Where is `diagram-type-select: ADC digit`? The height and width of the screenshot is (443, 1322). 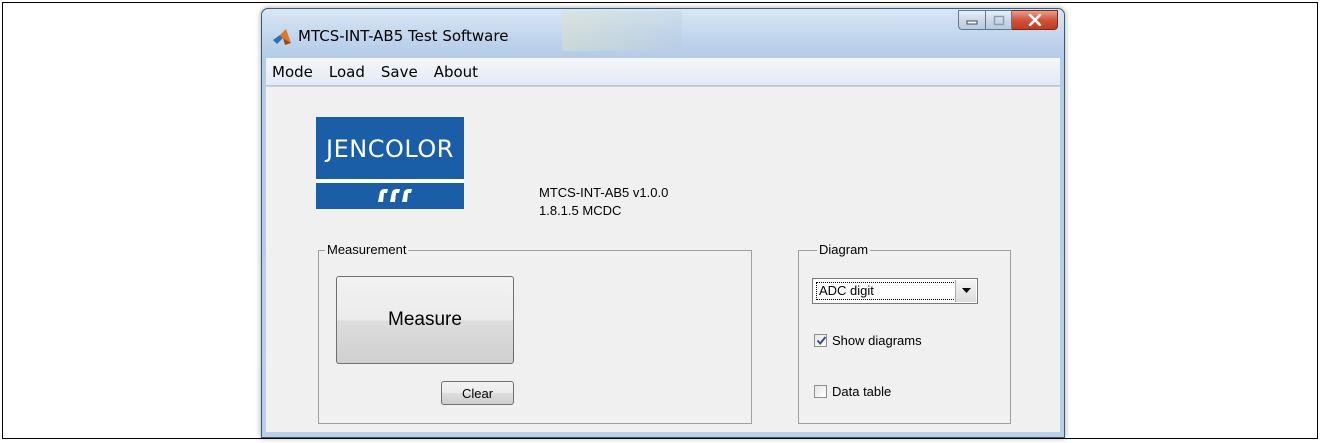 diagram-type-select: ADC digit is located at coordinates (895, 291).